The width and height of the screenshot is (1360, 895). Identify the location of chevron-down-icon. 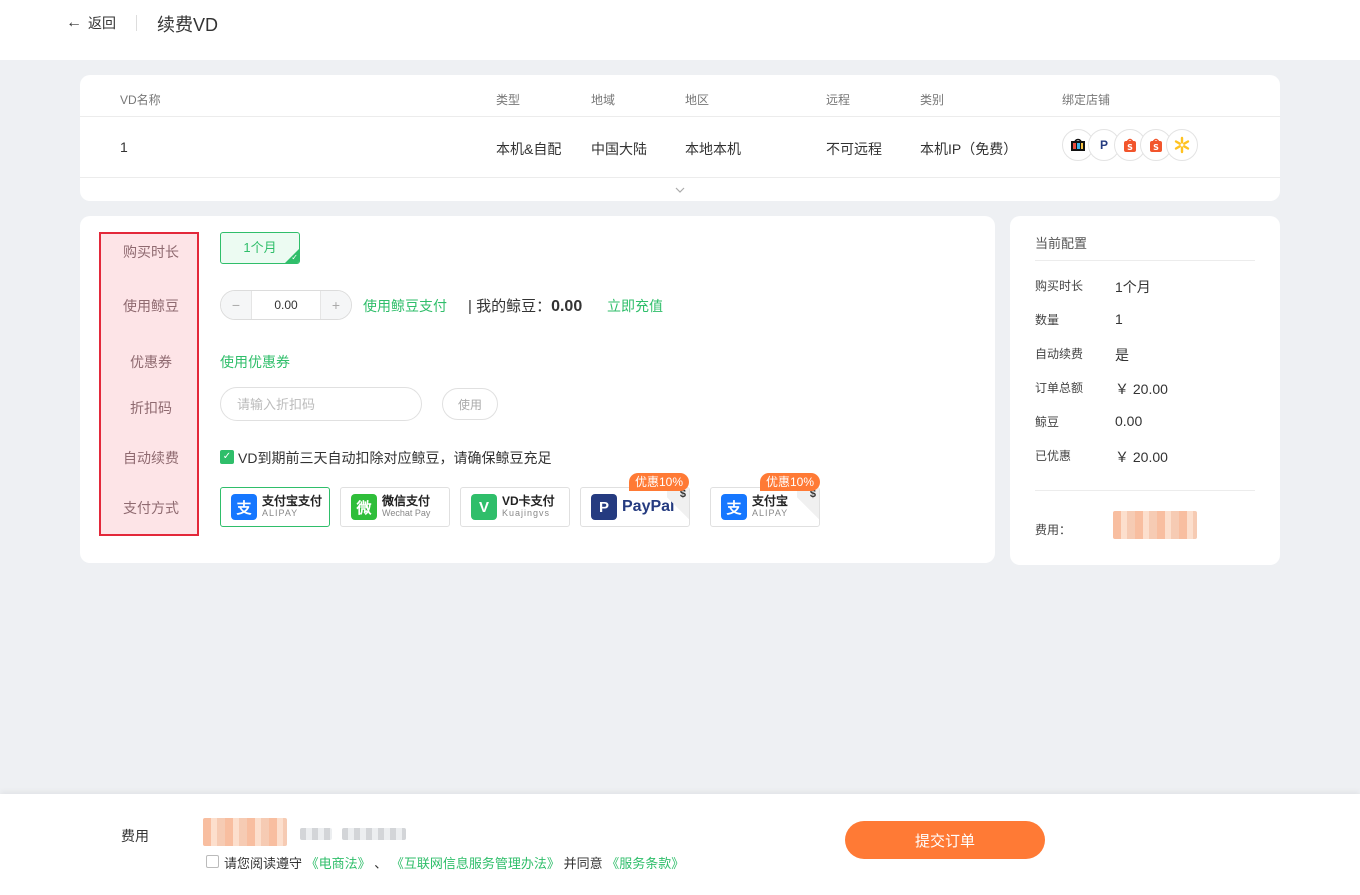
(680, 190).